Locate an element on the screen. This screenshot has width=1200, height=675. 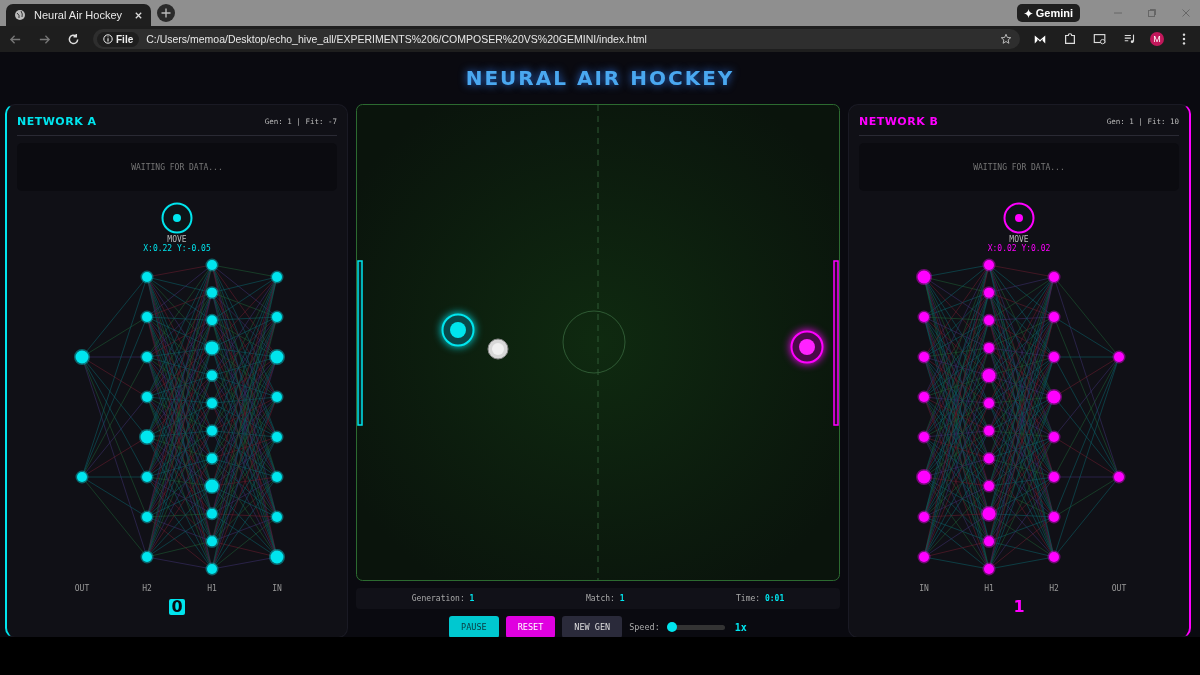
output-value: X:0.02 Y:0.02 is located at coordinates (1019, 248).